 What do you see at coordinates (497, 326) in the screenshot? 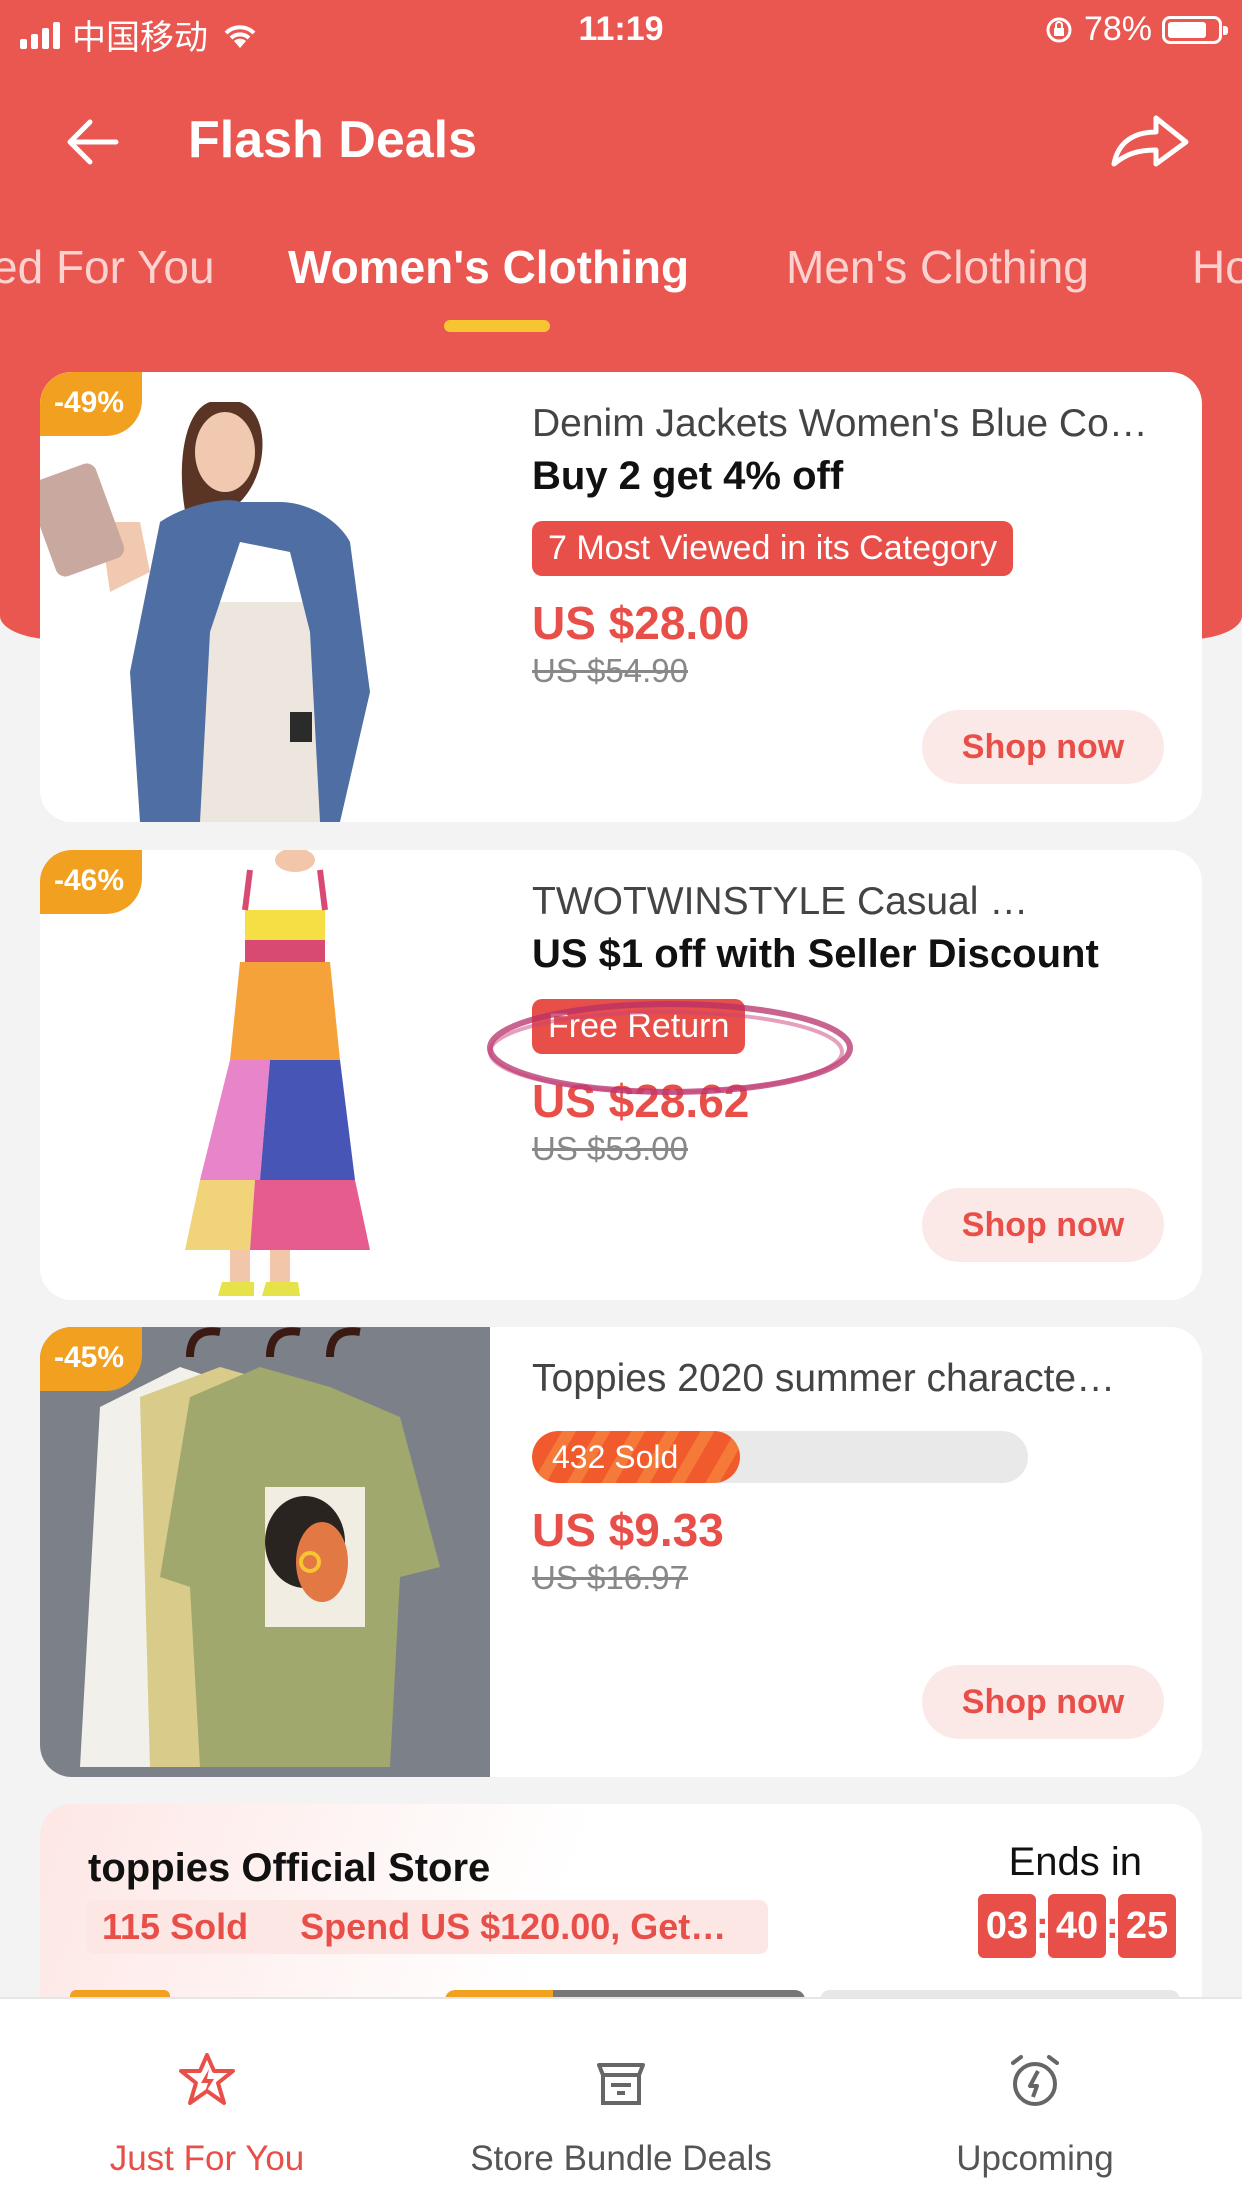
I see `active-tab-indicator` at bounding box center [497, 326].